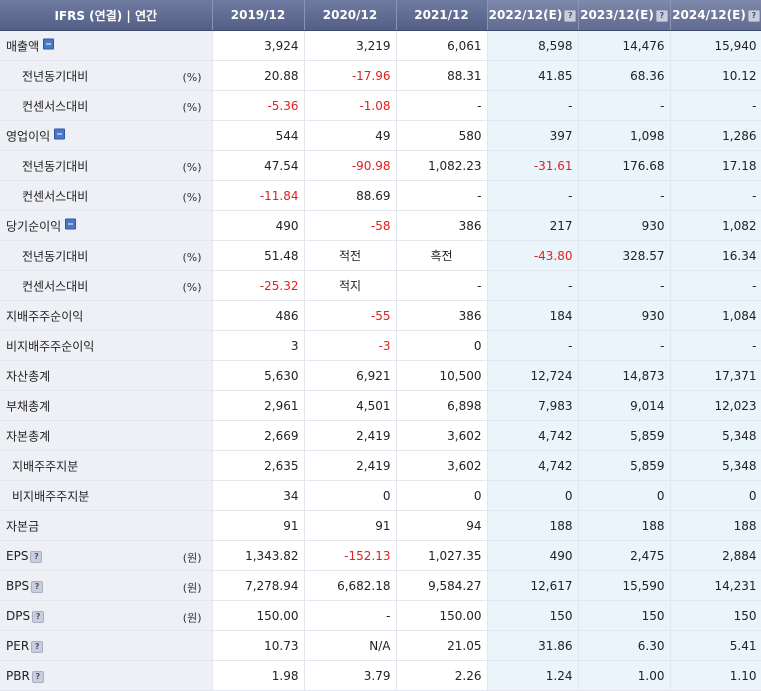 The height and width of the screenshot is (691, 761). I want to click on row-label-cell: 비지배주주순이익, so click(106, 345).